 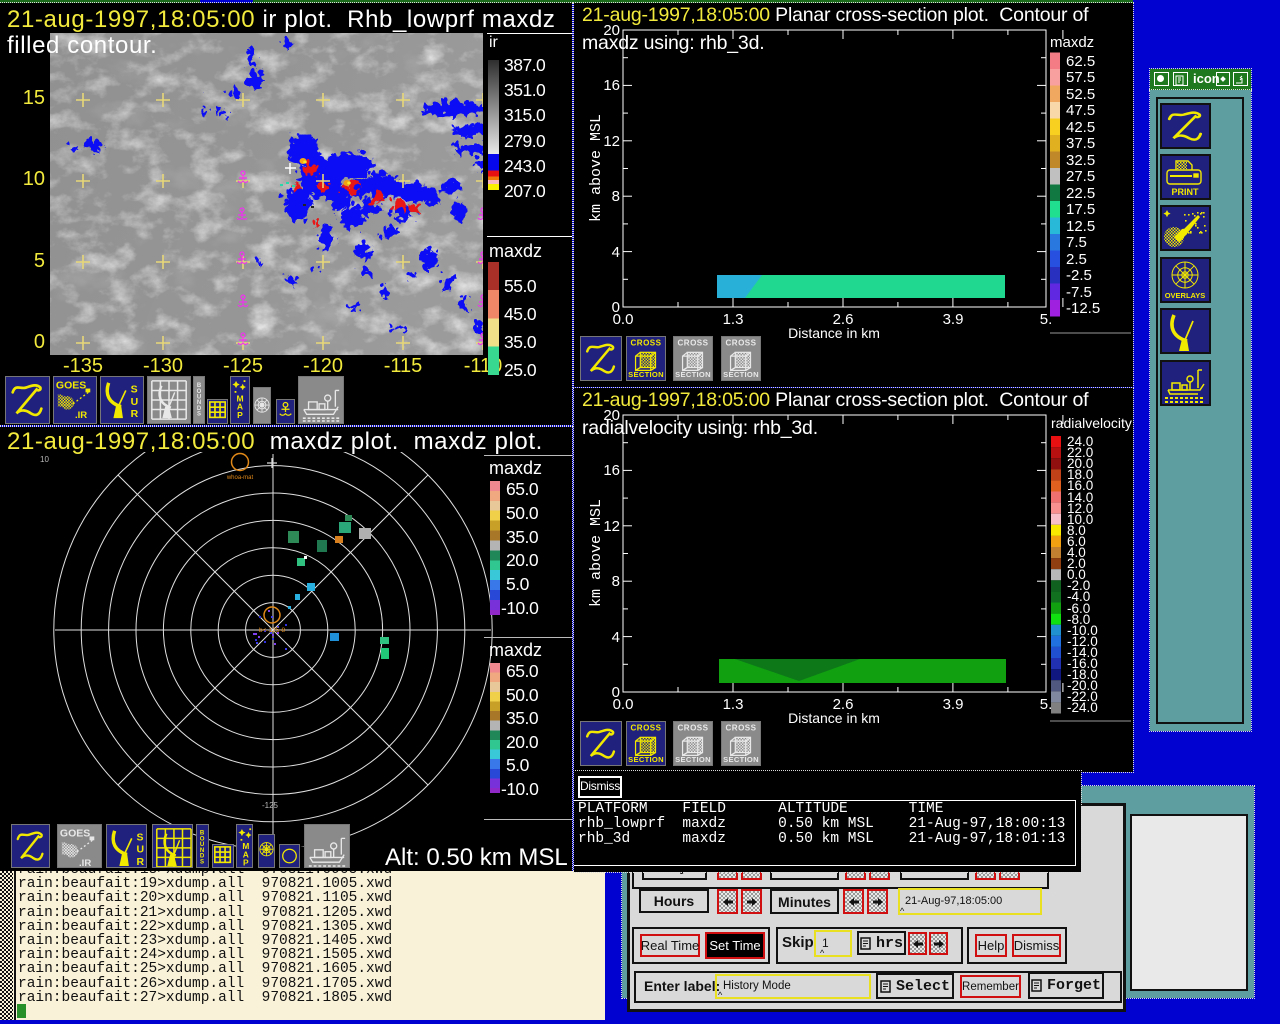 What do you see at coordinates (1076, 242) in the screenshot?
I see `svg-text: 7.5` at bounding box center [1076, 242].